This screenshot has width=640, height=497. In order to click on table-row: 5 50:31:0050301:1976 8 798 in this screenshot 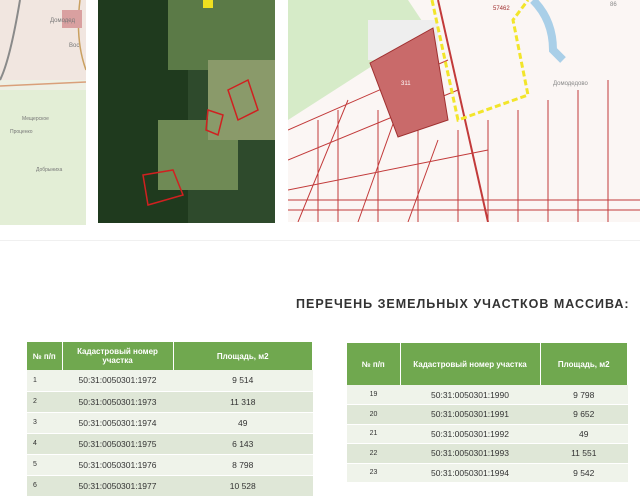, I will do `click(170, 465)`.